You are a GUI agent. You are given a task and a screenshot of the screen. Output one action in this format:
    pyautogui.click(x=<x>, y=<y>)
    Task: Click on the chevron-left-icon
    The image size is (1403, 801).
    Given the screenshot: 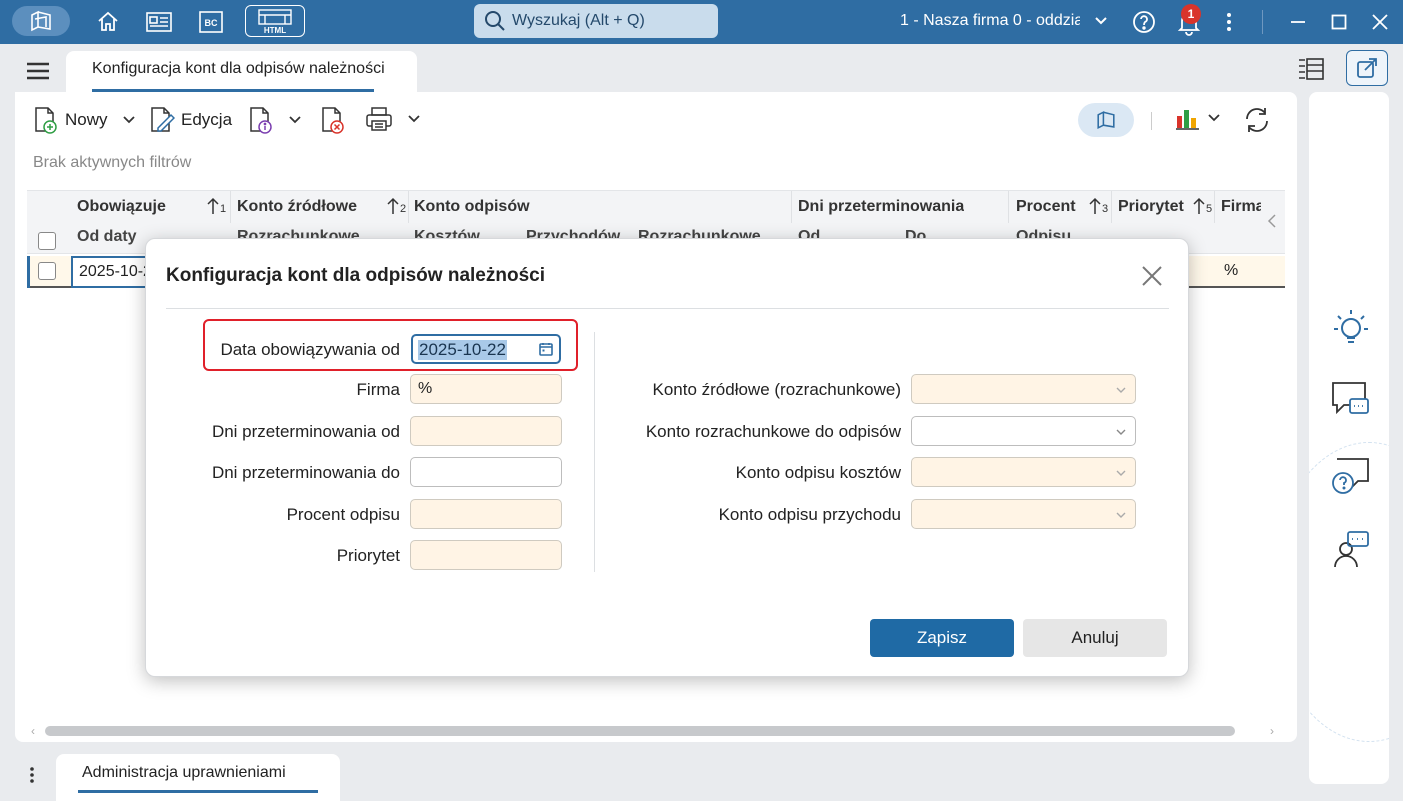 What is the action you would take?
    pyautogui.click(x=1272, y=221)
    